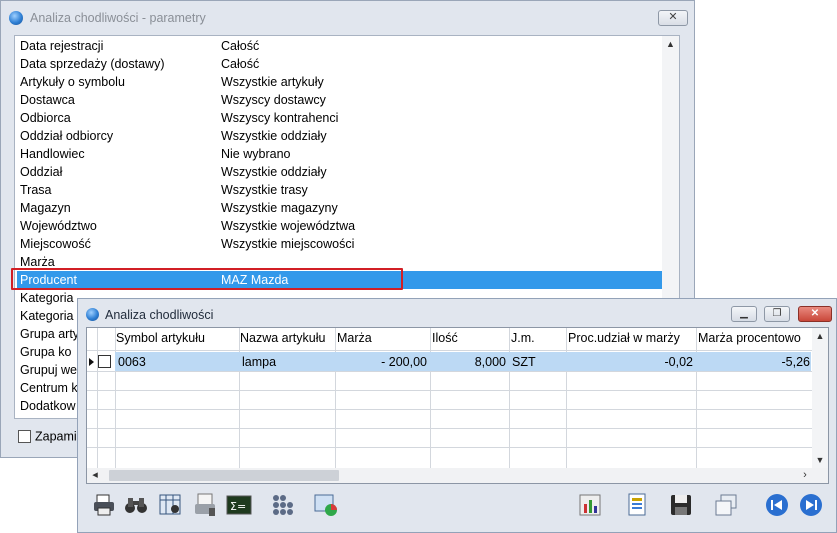  Describe the element at coordinates (24, 437) in the screenshot. I see `save-params-checkbox` at that location.